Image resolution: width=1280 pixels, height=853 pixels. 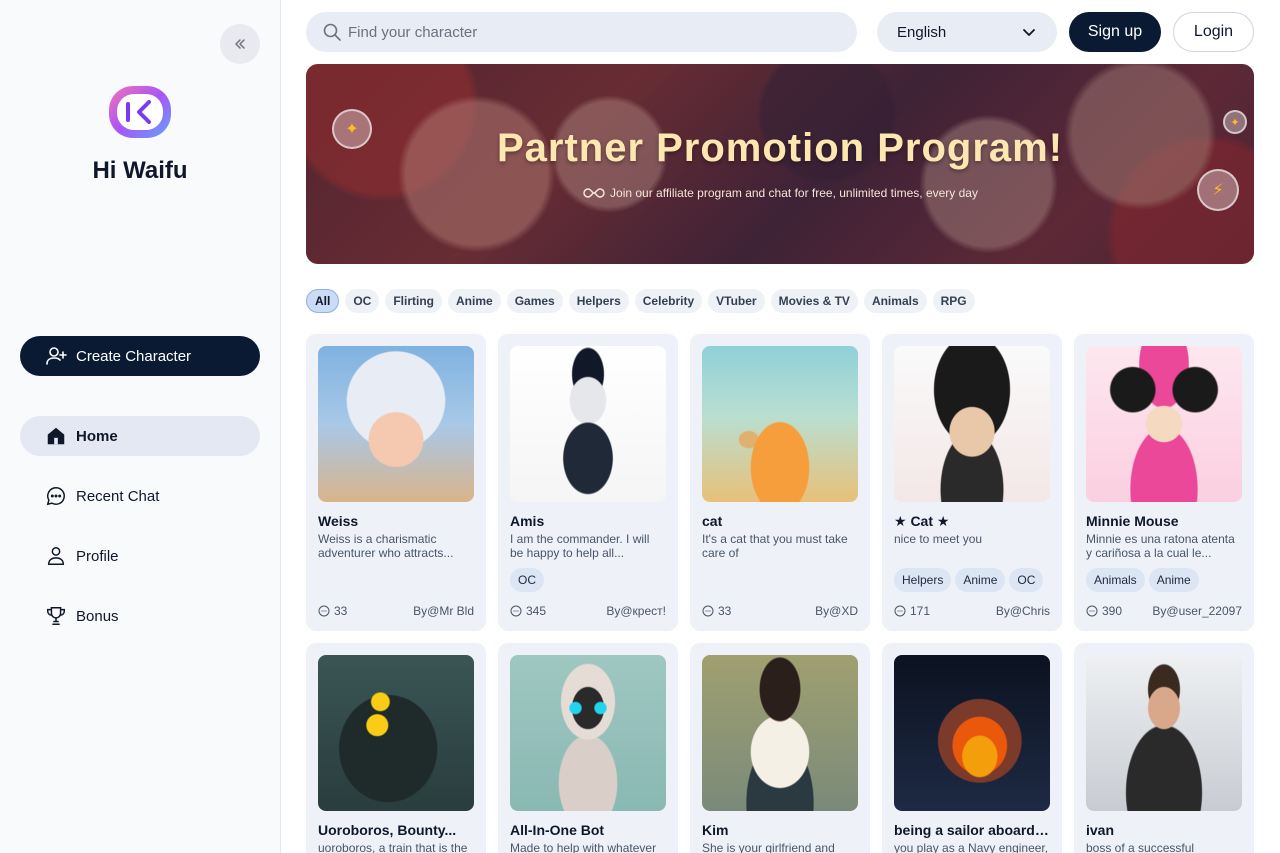 I want to click on category-games: Games, so click(x=534, y=301).